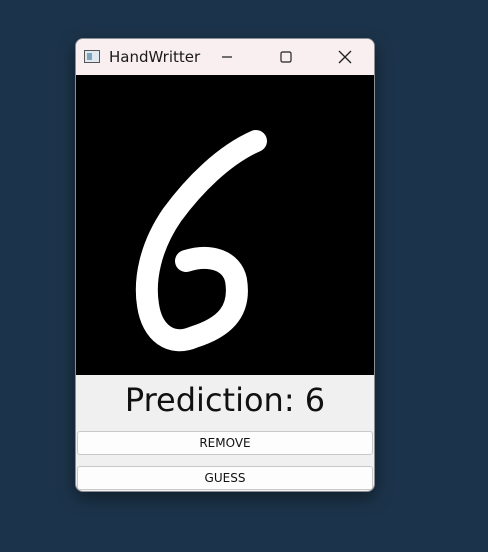  What do you see at coordinates (201, 241) in the screenshot?
I see `handwritten-stroke` at bounding box center [201, 241].